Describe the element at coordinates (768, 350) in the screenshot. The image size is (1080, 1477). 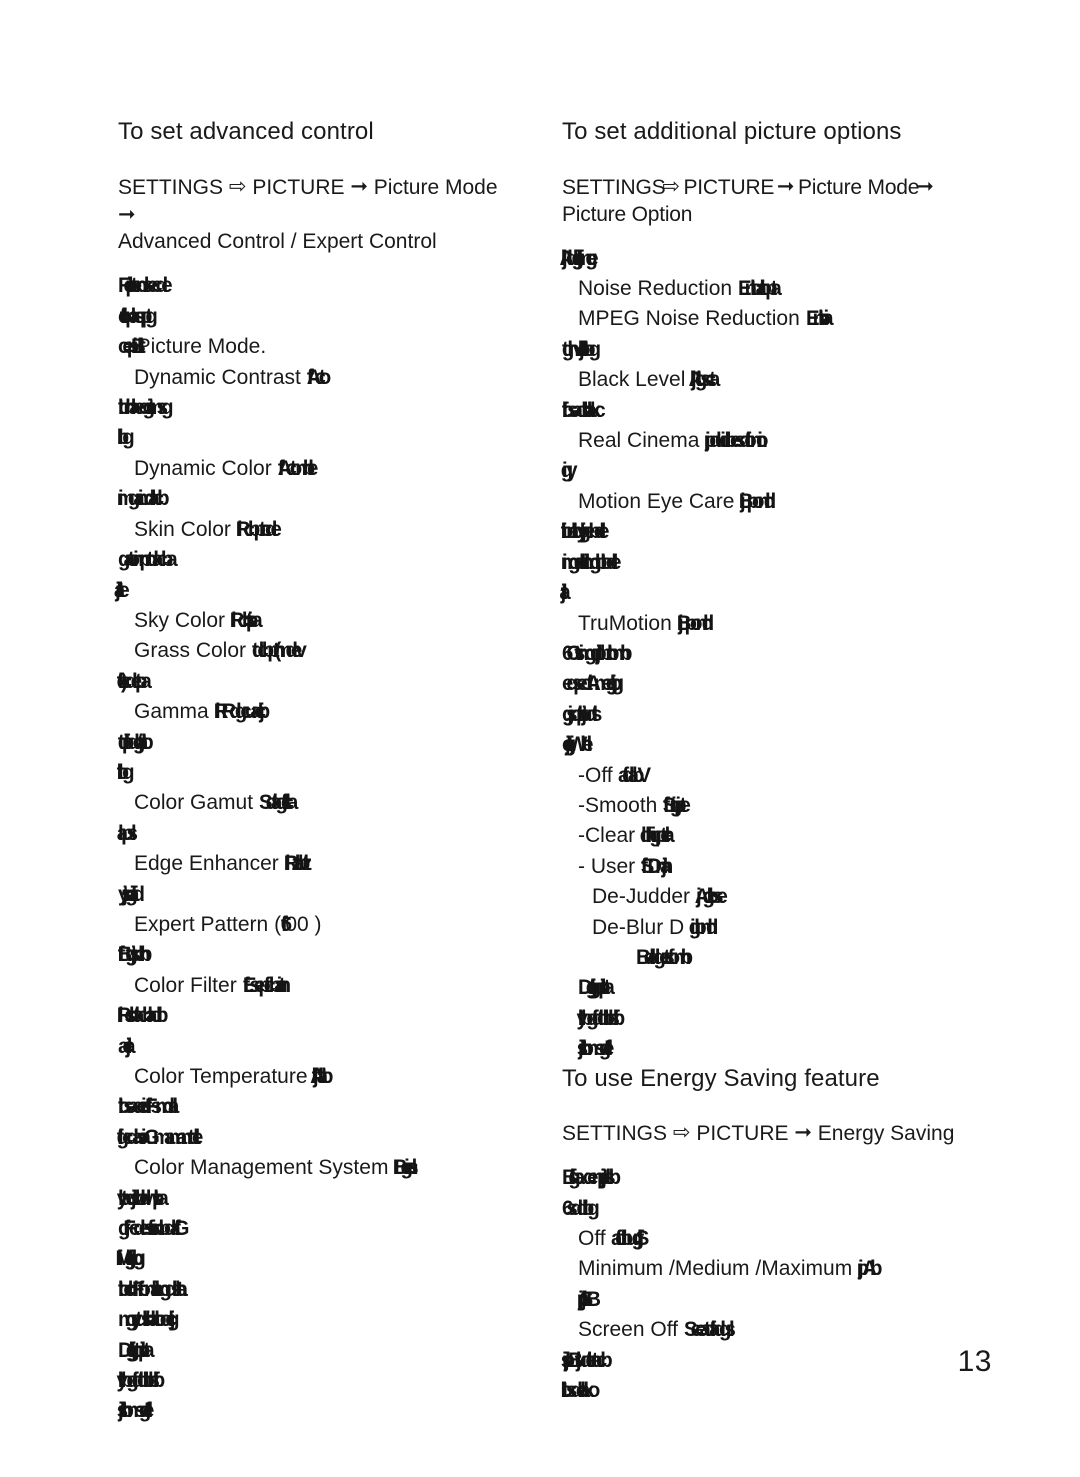
I see `manual-line: tghvcltljbtbg` at that location.